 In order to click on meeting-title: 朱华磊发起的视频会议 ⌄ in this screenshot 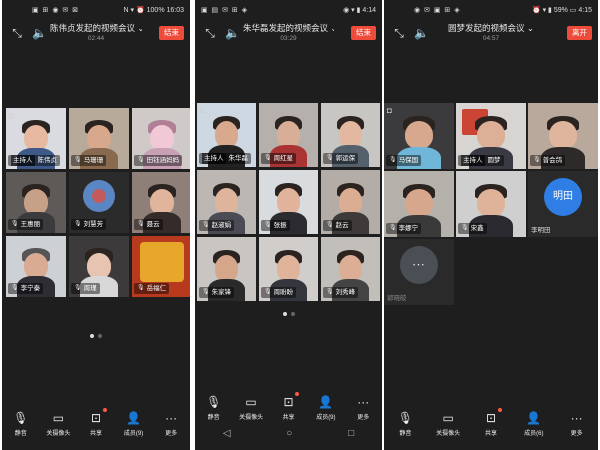, I will do `click(288, 28)`.